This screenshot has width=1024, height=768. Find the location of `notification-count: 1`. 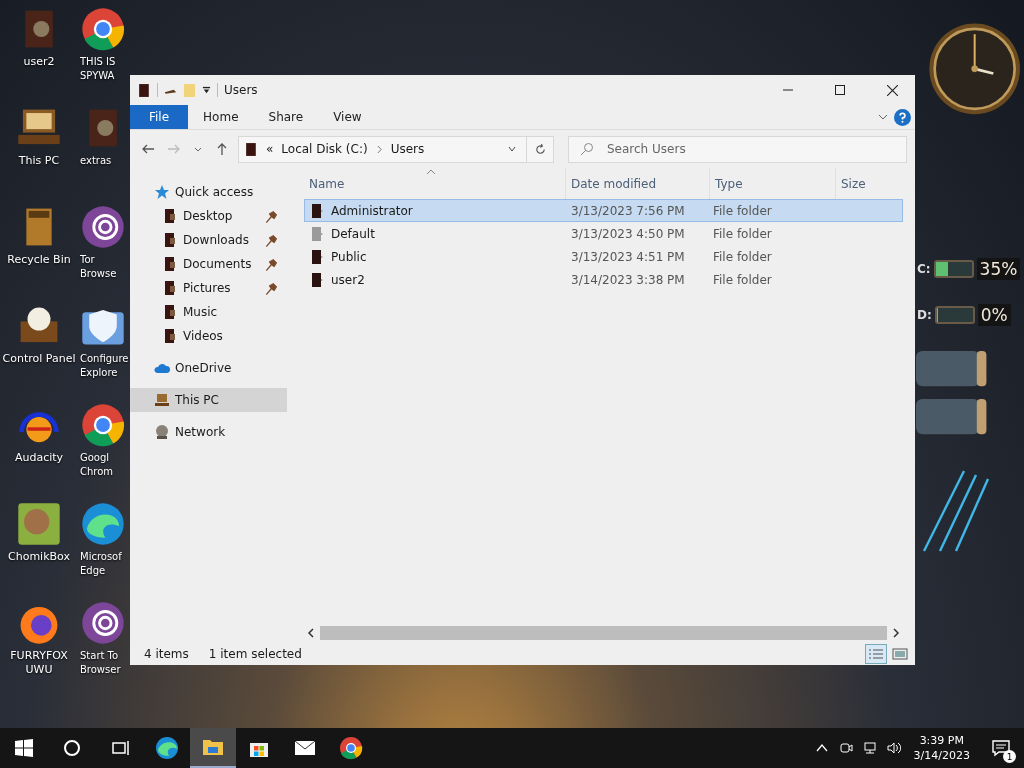

notification-count: 1 is located at coordinates (1009, 756).